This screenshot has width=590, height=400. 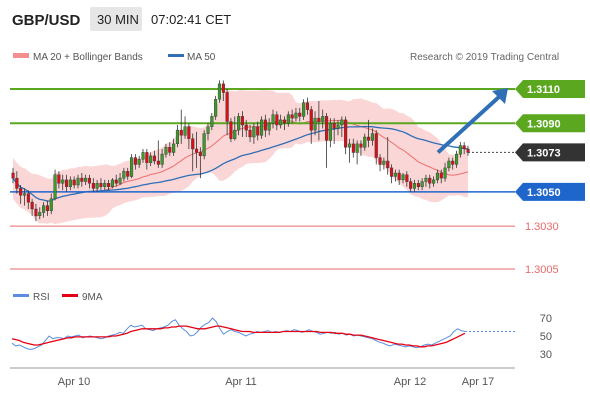 I want to click on ma50-legend-swatch, so click(x=176, y=55).